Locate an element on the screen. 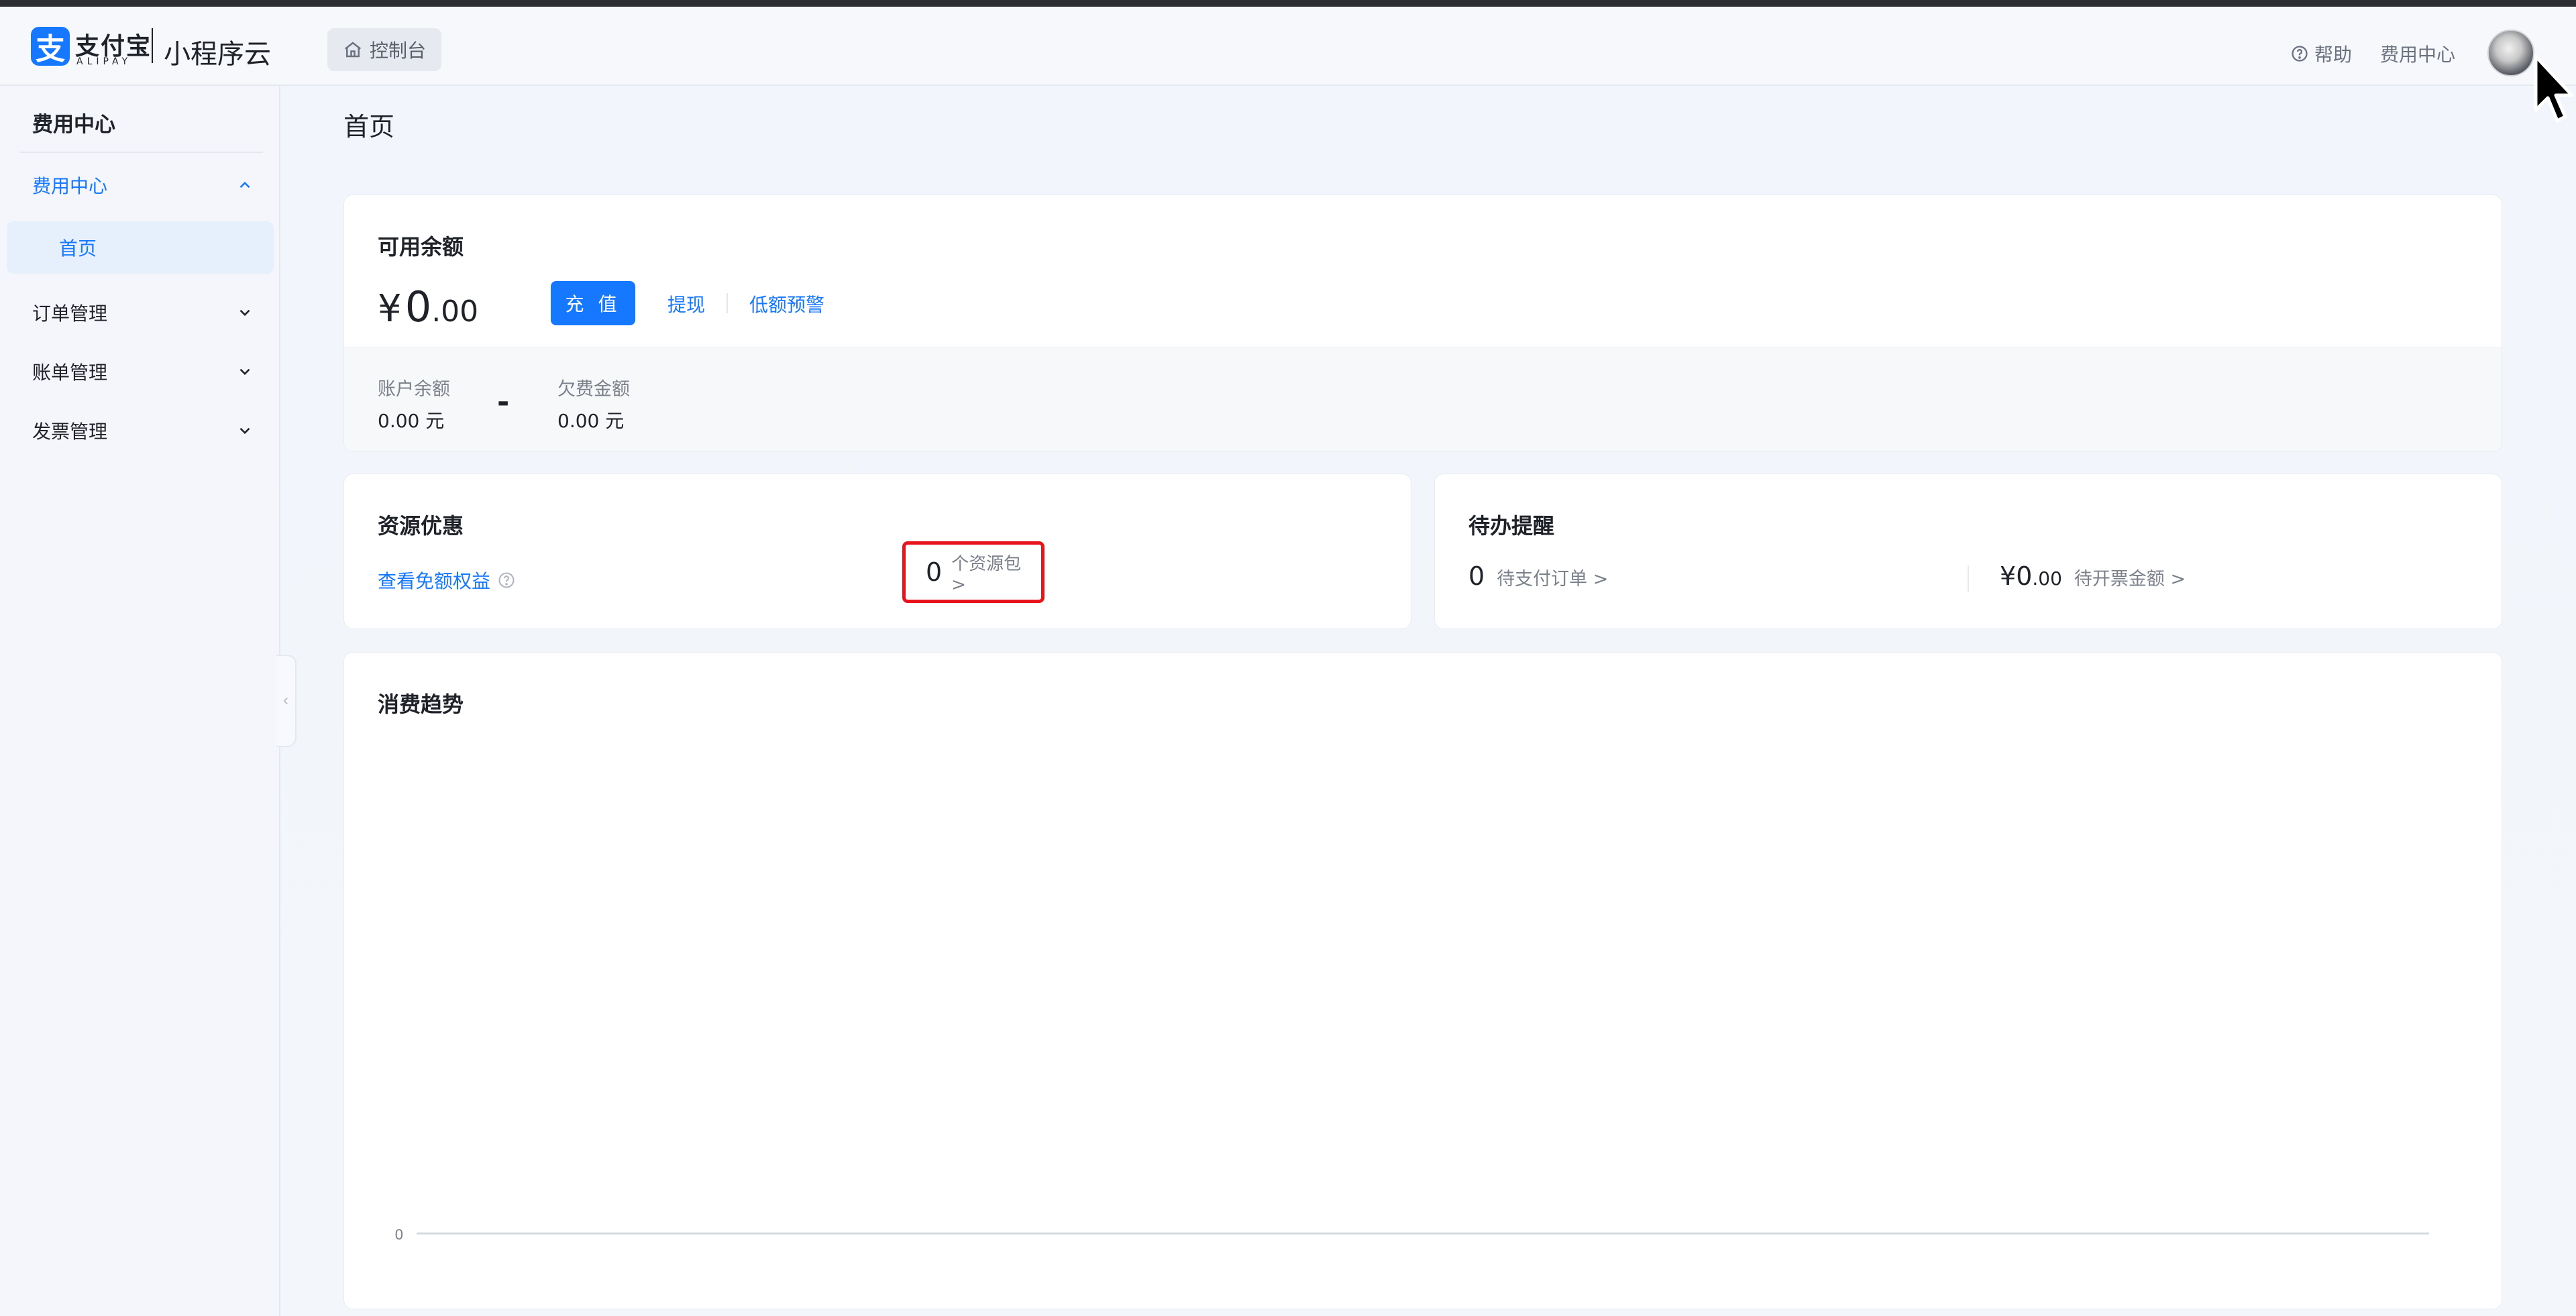  amount-decimal: .00 is located at coordinates (455, 311).